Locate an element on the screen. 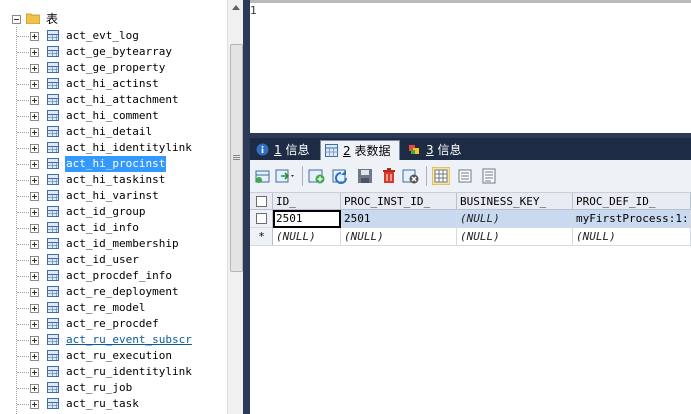  tree-item: act_ru_execution is located at coordinates (113, 356).